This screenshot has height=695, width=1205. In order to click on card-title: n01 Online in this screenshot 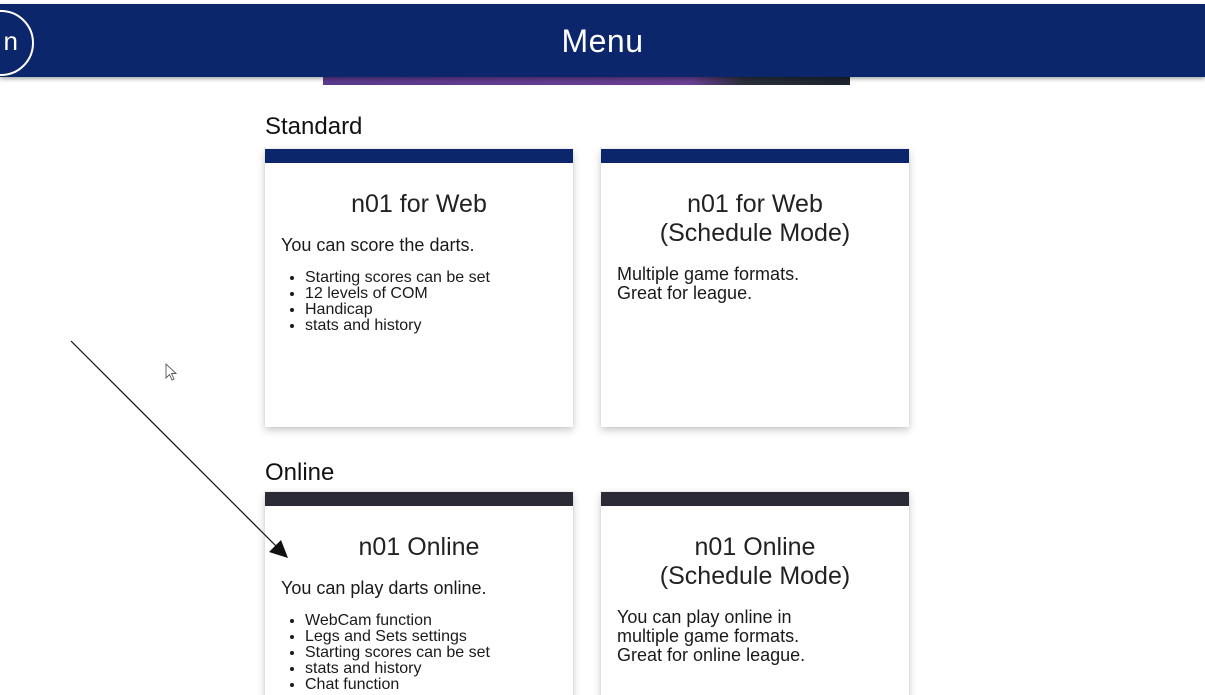, I will do `click(419, 547)`.